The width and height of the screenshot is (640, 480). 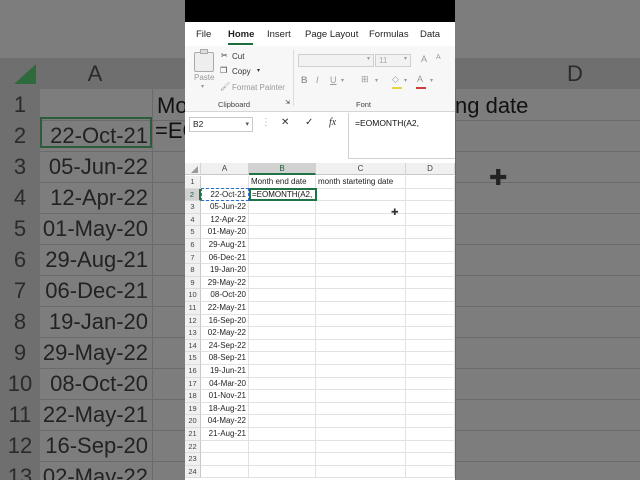 What do you see at coordinates (225, 409) in the screenshot?
I see `cell-a: 18-Aug-21` at bounding box center [225, 409].